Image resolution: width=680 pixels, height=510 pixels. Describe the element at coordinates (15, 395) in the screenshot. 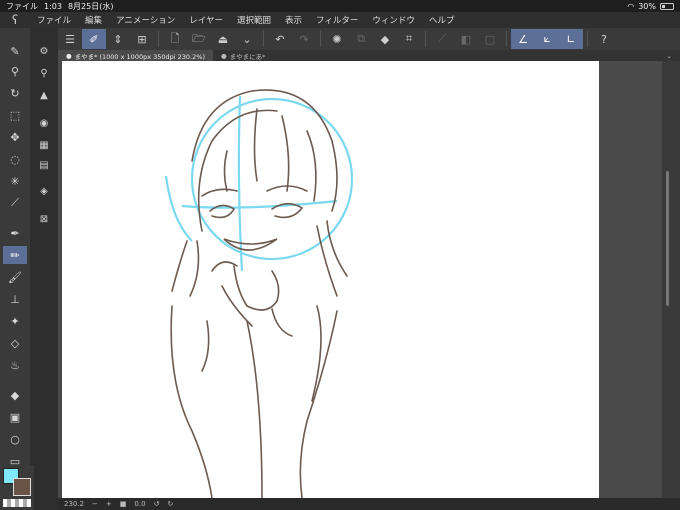

I see `fill-icon: ◆` at that location.